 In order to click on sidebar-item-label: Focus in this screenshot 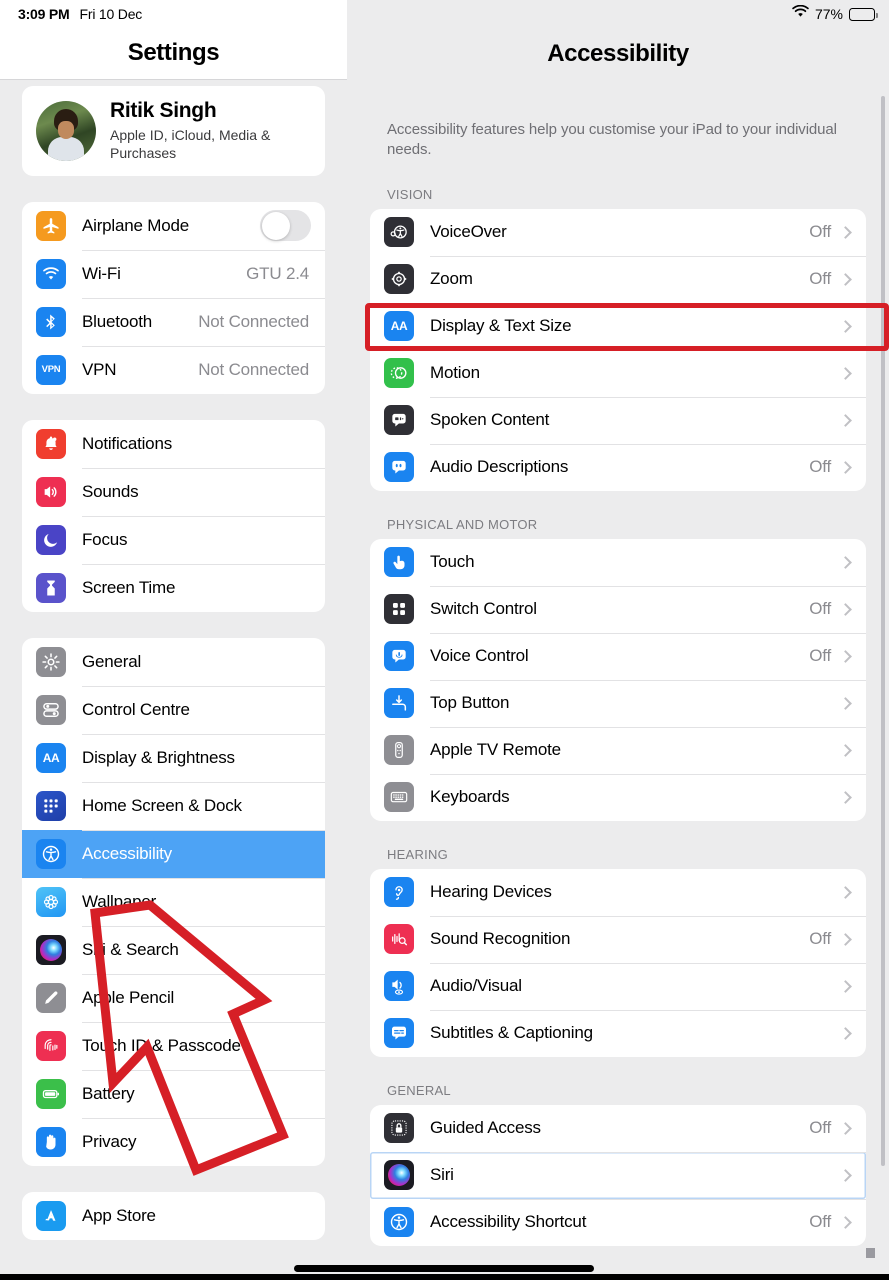, I will do `click(105, 539)`.